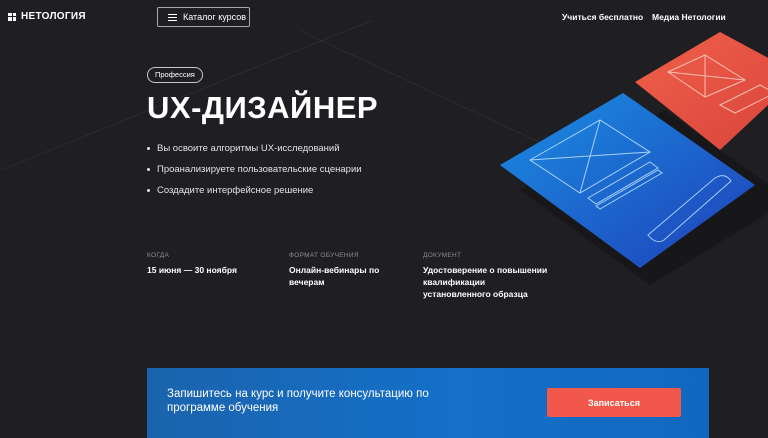  I want to click on logo: НЕТОЛОГИЯ, so click(47, 16).